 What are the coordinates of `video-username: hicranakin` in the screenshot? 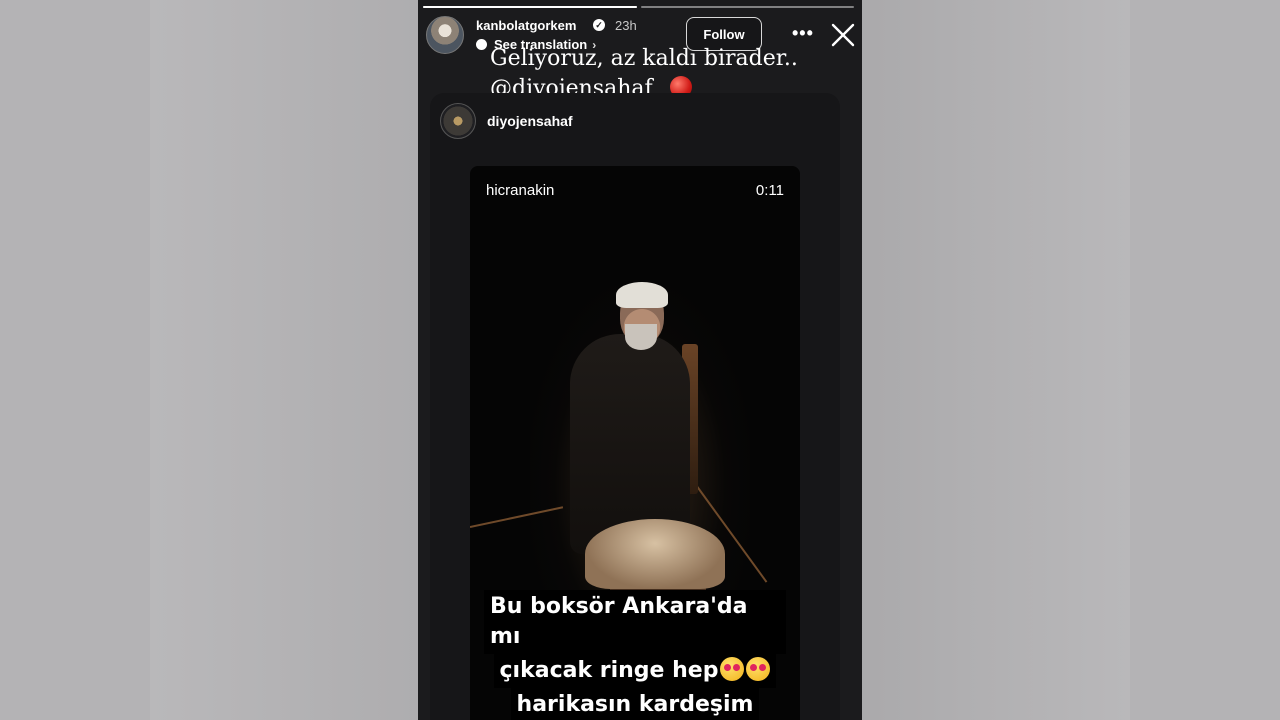 It's located at (520, 190).